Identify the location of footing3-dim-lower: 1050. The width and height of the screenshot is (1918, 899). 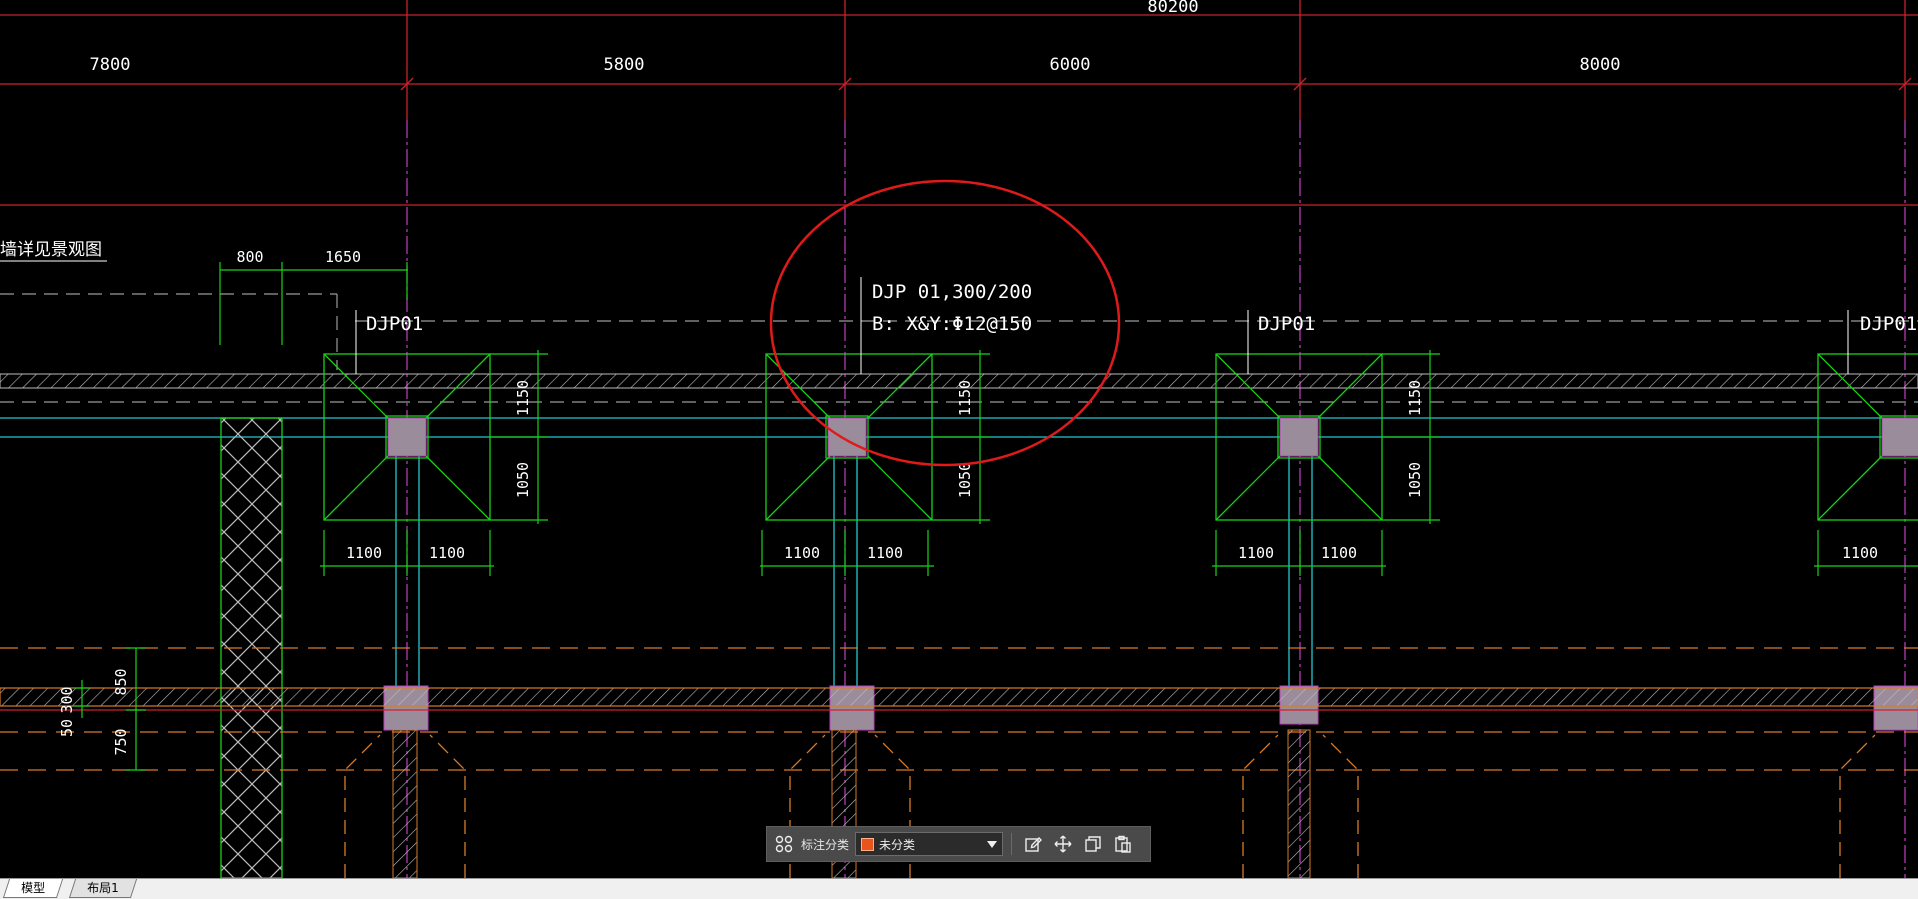
(1415, 480).